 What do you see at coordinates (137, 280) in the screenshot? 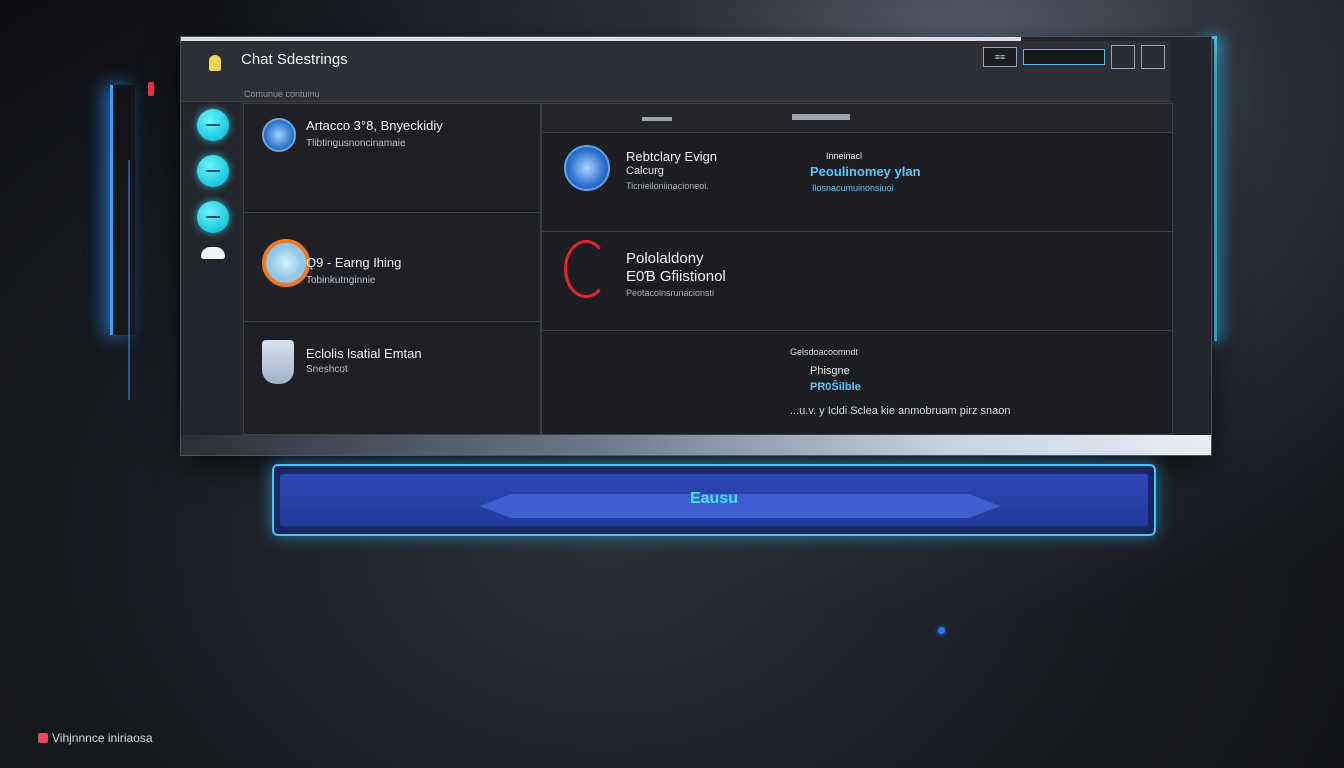
I see `window-glow-left-lower` at bounding box center [137, 280].